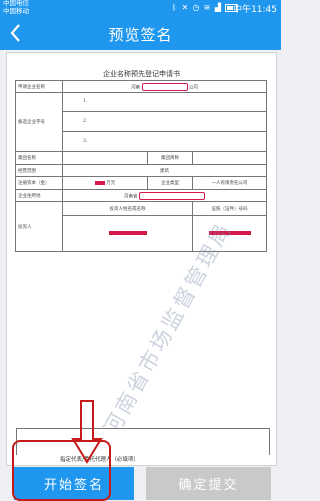 Image resolution: width=320 pixels, height=501 pixels. Describe the element at coordinates (218, 7) in the screenshot. I see `signal-icon: ▟` at that location.